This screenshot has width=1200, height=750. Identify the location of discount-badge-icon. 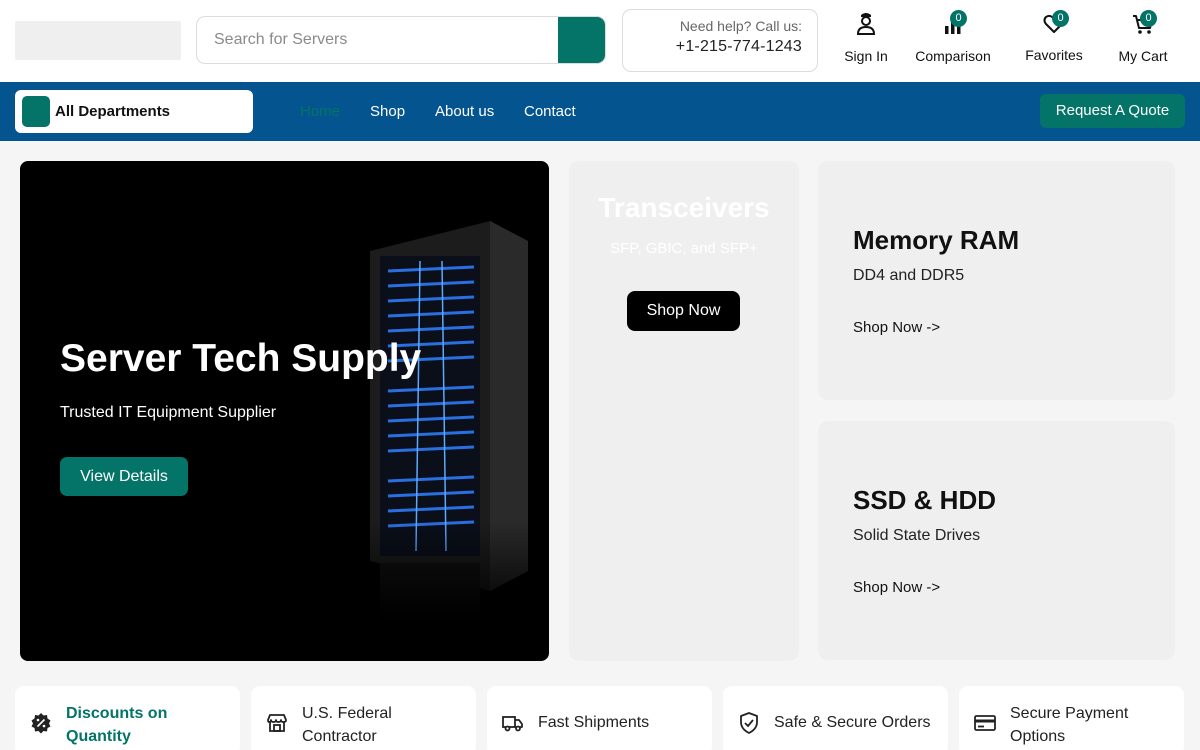
(41, 725).